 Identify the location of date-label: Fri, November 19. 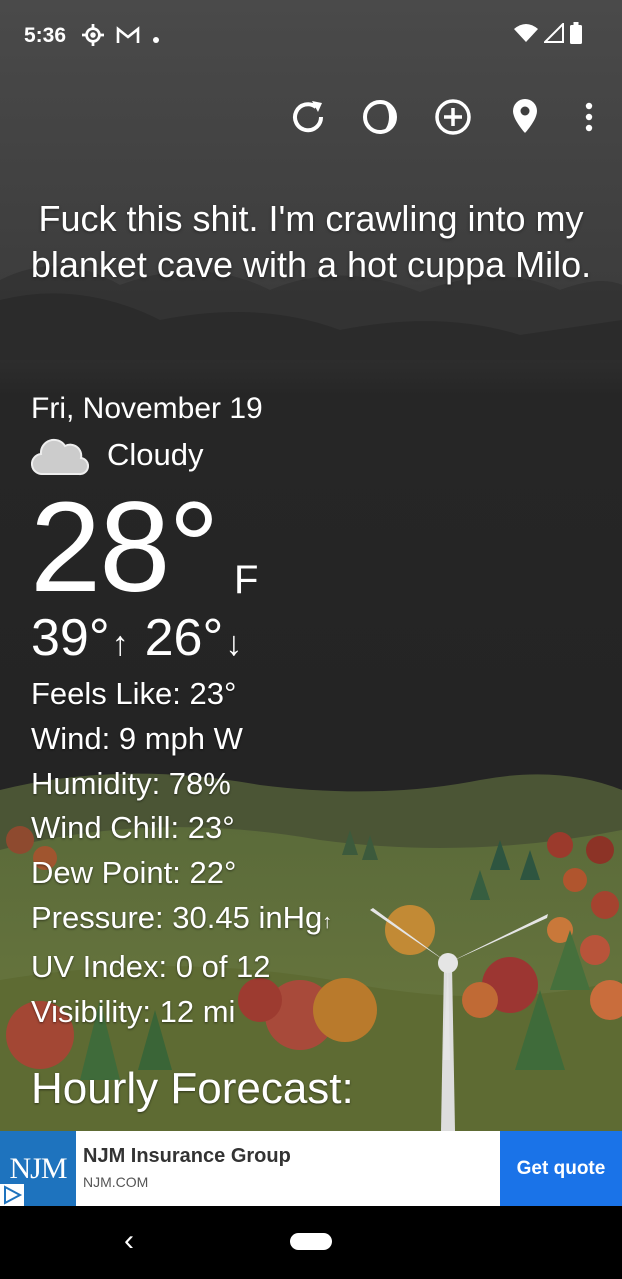
(147, 408).